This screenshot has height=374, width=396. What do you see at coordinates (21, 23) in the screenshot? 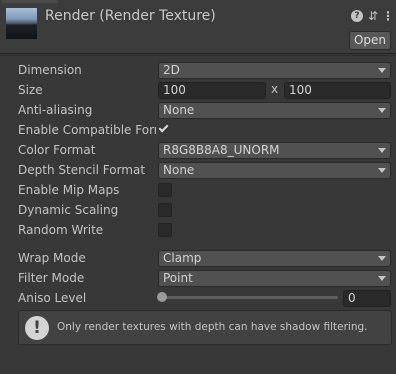
I see `texture-preview-thumbnail` at bounding box center [21, 23].